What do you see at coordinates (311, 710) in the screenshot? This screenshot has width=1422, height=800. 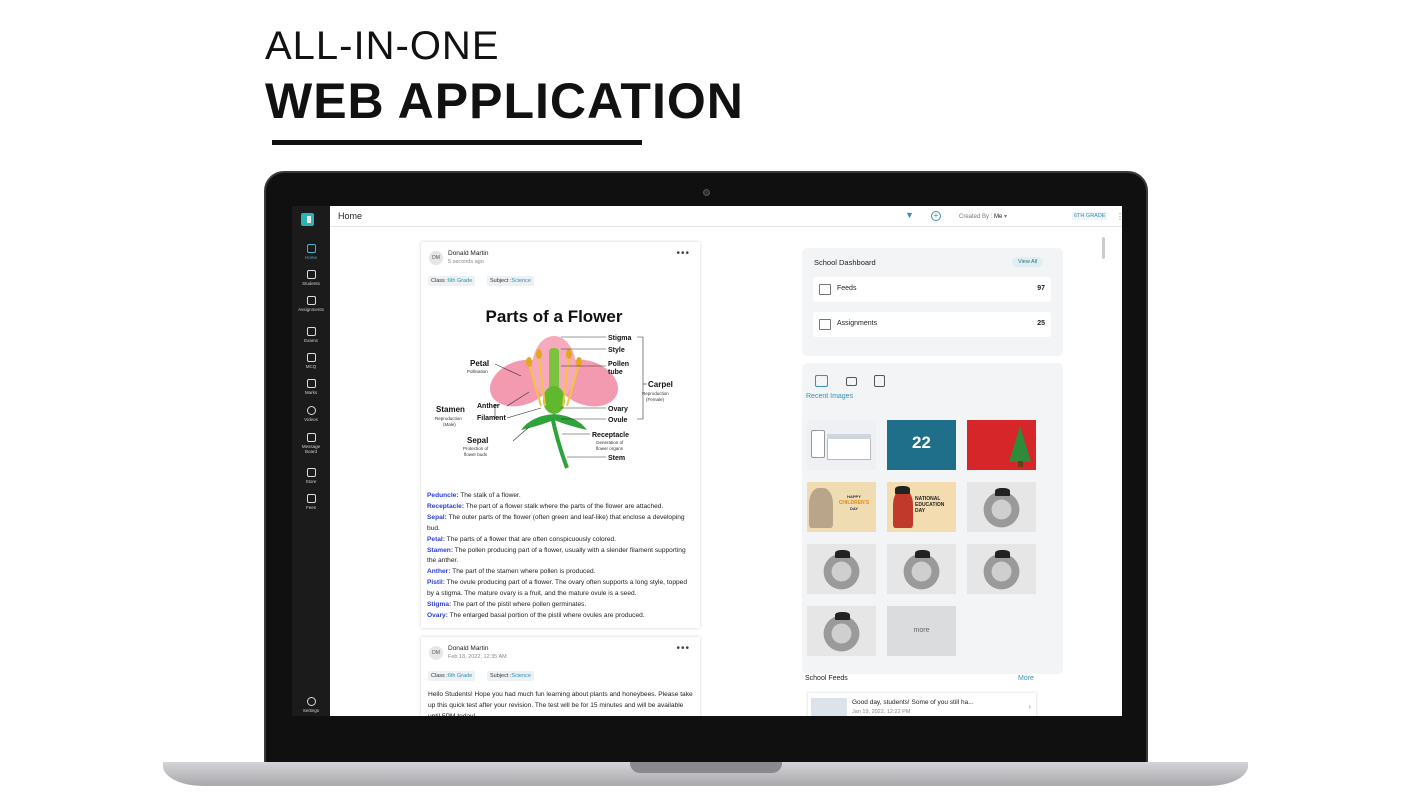 I see `sidebar-item-label: Settings` at bounding box center [311, 710].